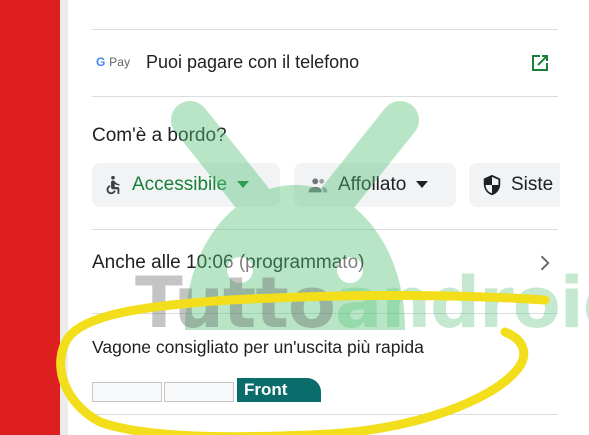 The width and height of the screenshot is (589, 435). I want to click on open-in-new-icon, so click(540, 63).